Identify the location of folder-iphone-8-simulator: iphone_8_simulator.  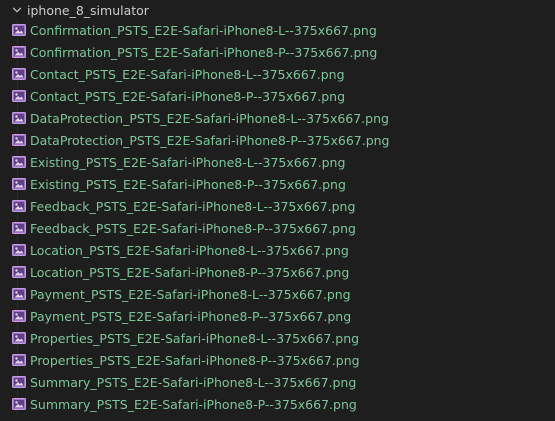
(277, 10).